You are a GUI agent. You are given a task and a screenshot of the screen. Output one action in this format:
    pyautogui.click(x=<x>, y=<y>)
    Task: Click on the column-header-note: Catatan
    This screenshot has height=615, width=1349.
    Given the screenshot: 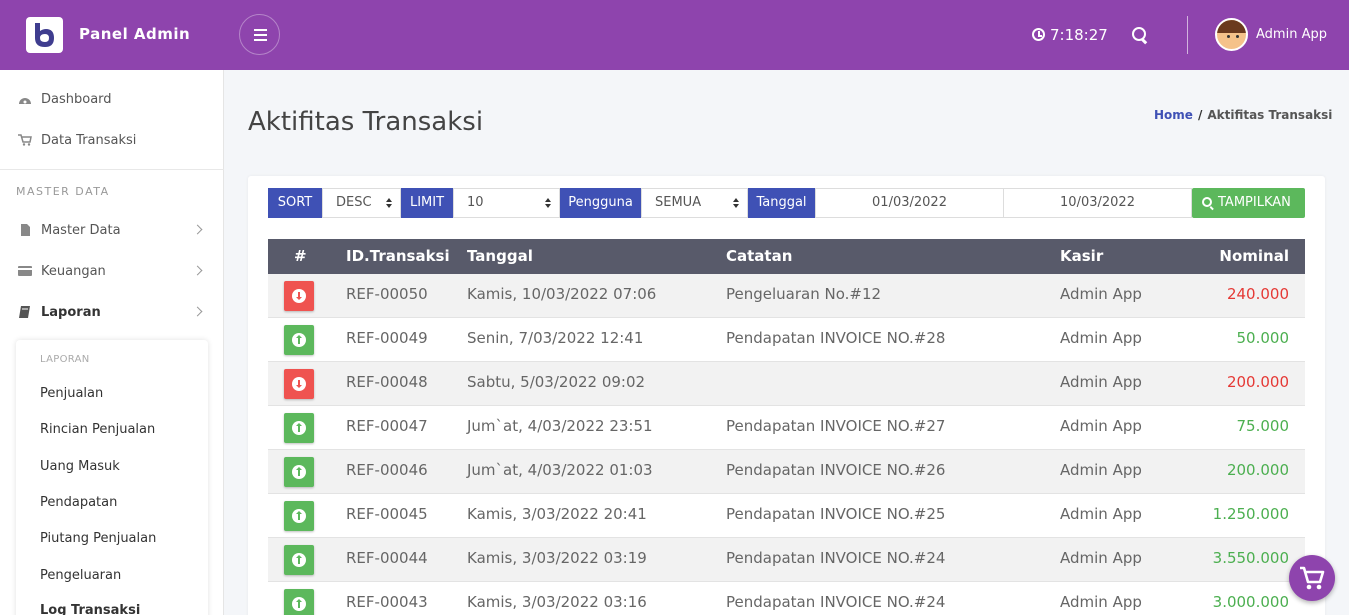 What is the action you would take?
    pyautogui.click(x=759, y=256)
    